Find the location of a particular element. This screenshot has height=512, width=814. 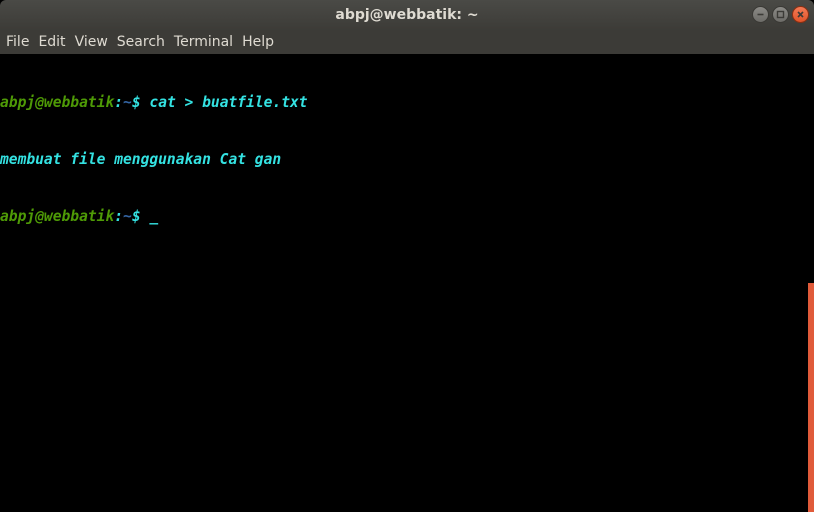

menu-search: Search is located at coordinates (141, 42).